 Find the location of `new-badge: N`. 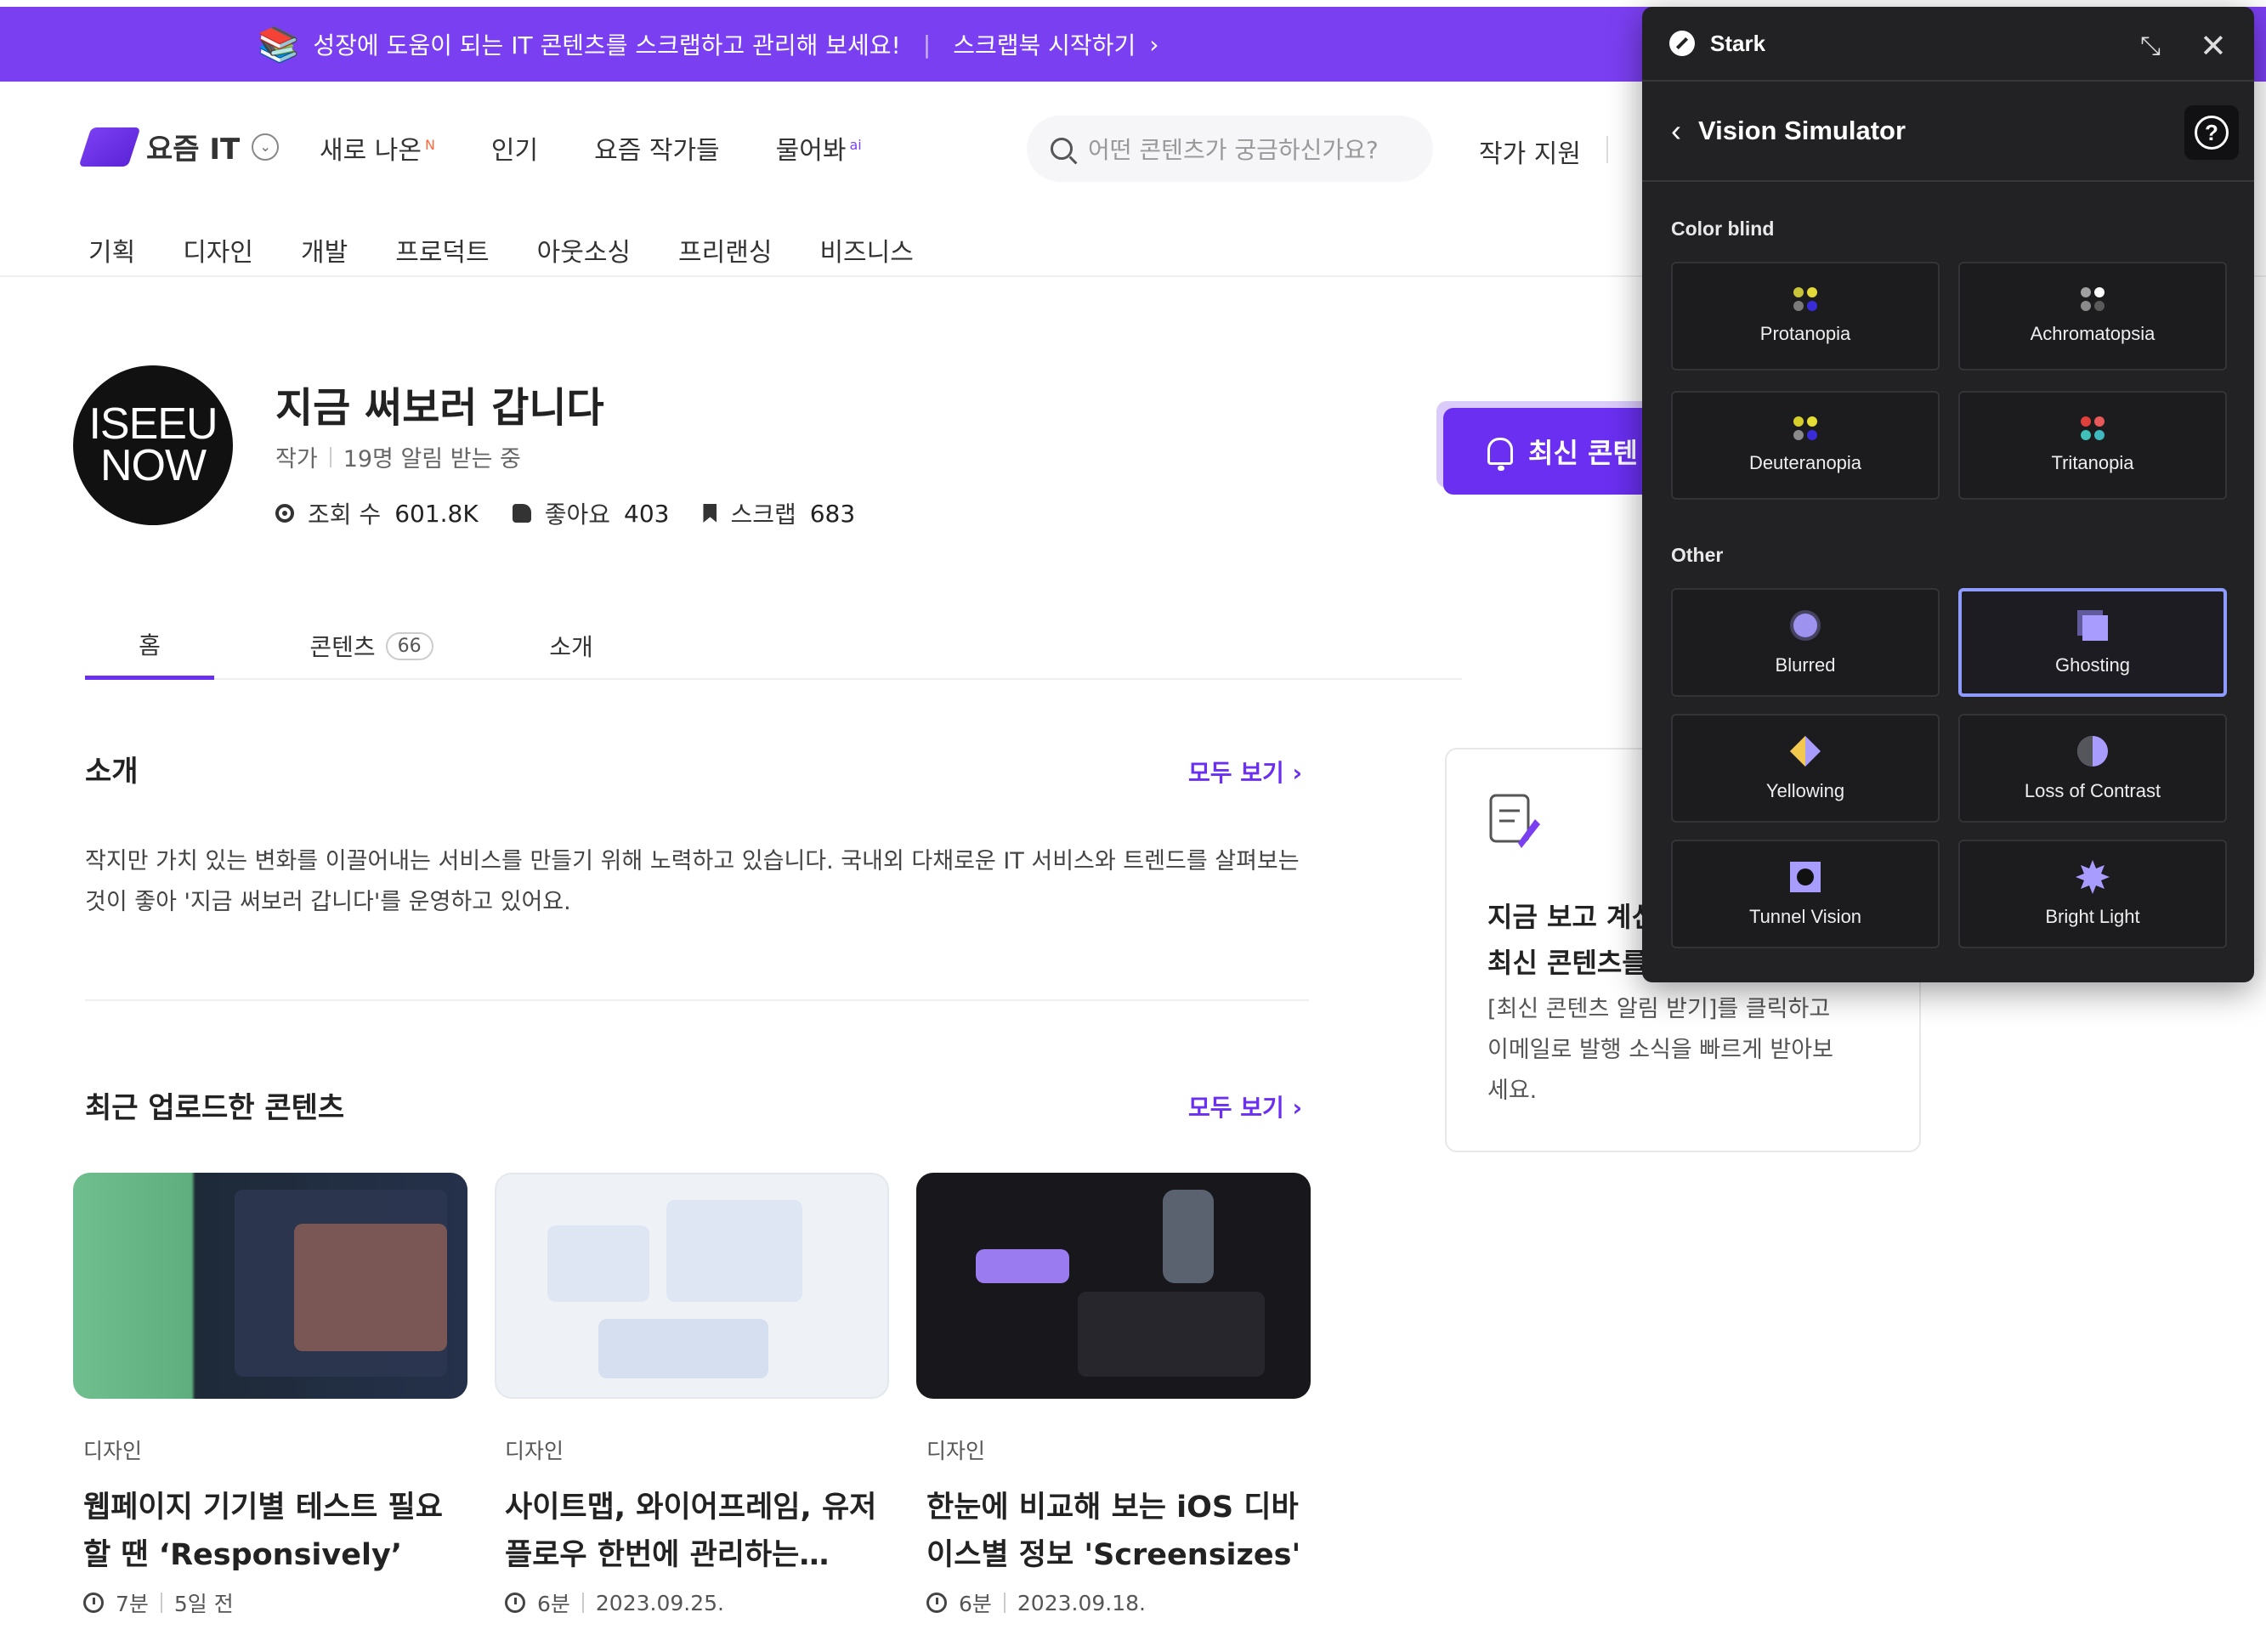

new-badge: N is located at coordinates (429, 145).